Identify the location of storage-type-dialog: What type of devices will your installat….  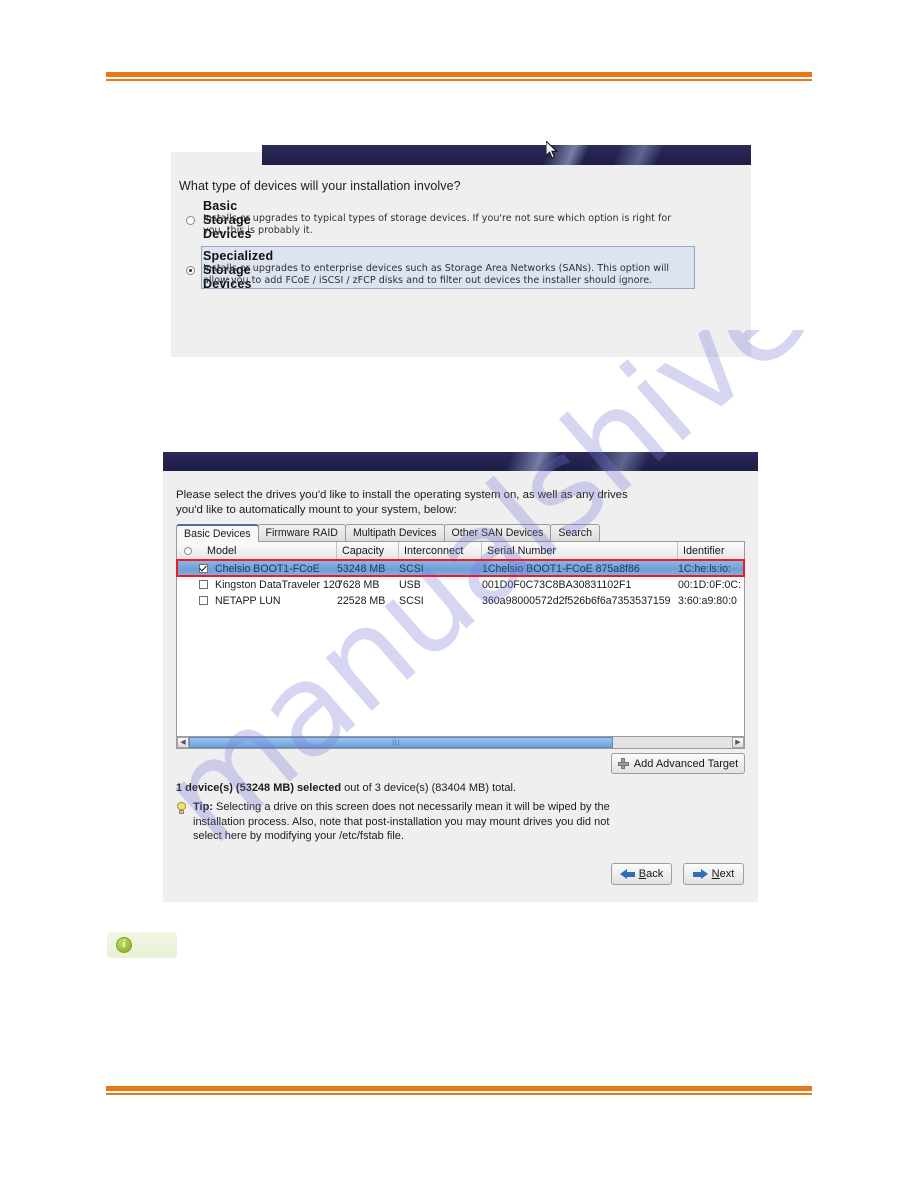
(461, 251).